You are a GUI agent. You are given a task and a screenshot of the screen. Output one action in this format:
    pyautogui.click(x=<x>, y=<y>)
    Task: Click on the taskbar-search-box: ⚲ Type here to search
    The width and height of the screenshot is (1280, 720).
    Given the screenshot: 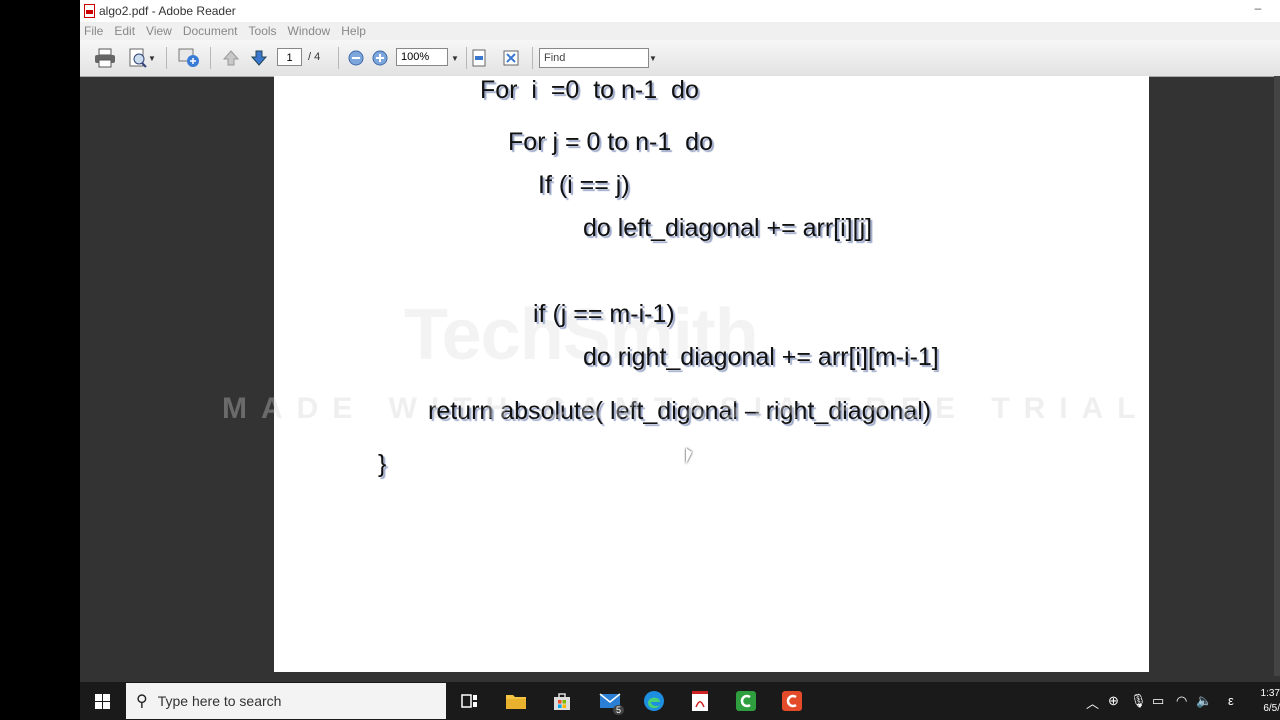 What is the action you would take?
    pyautogui.click(x=286, y=701)
    